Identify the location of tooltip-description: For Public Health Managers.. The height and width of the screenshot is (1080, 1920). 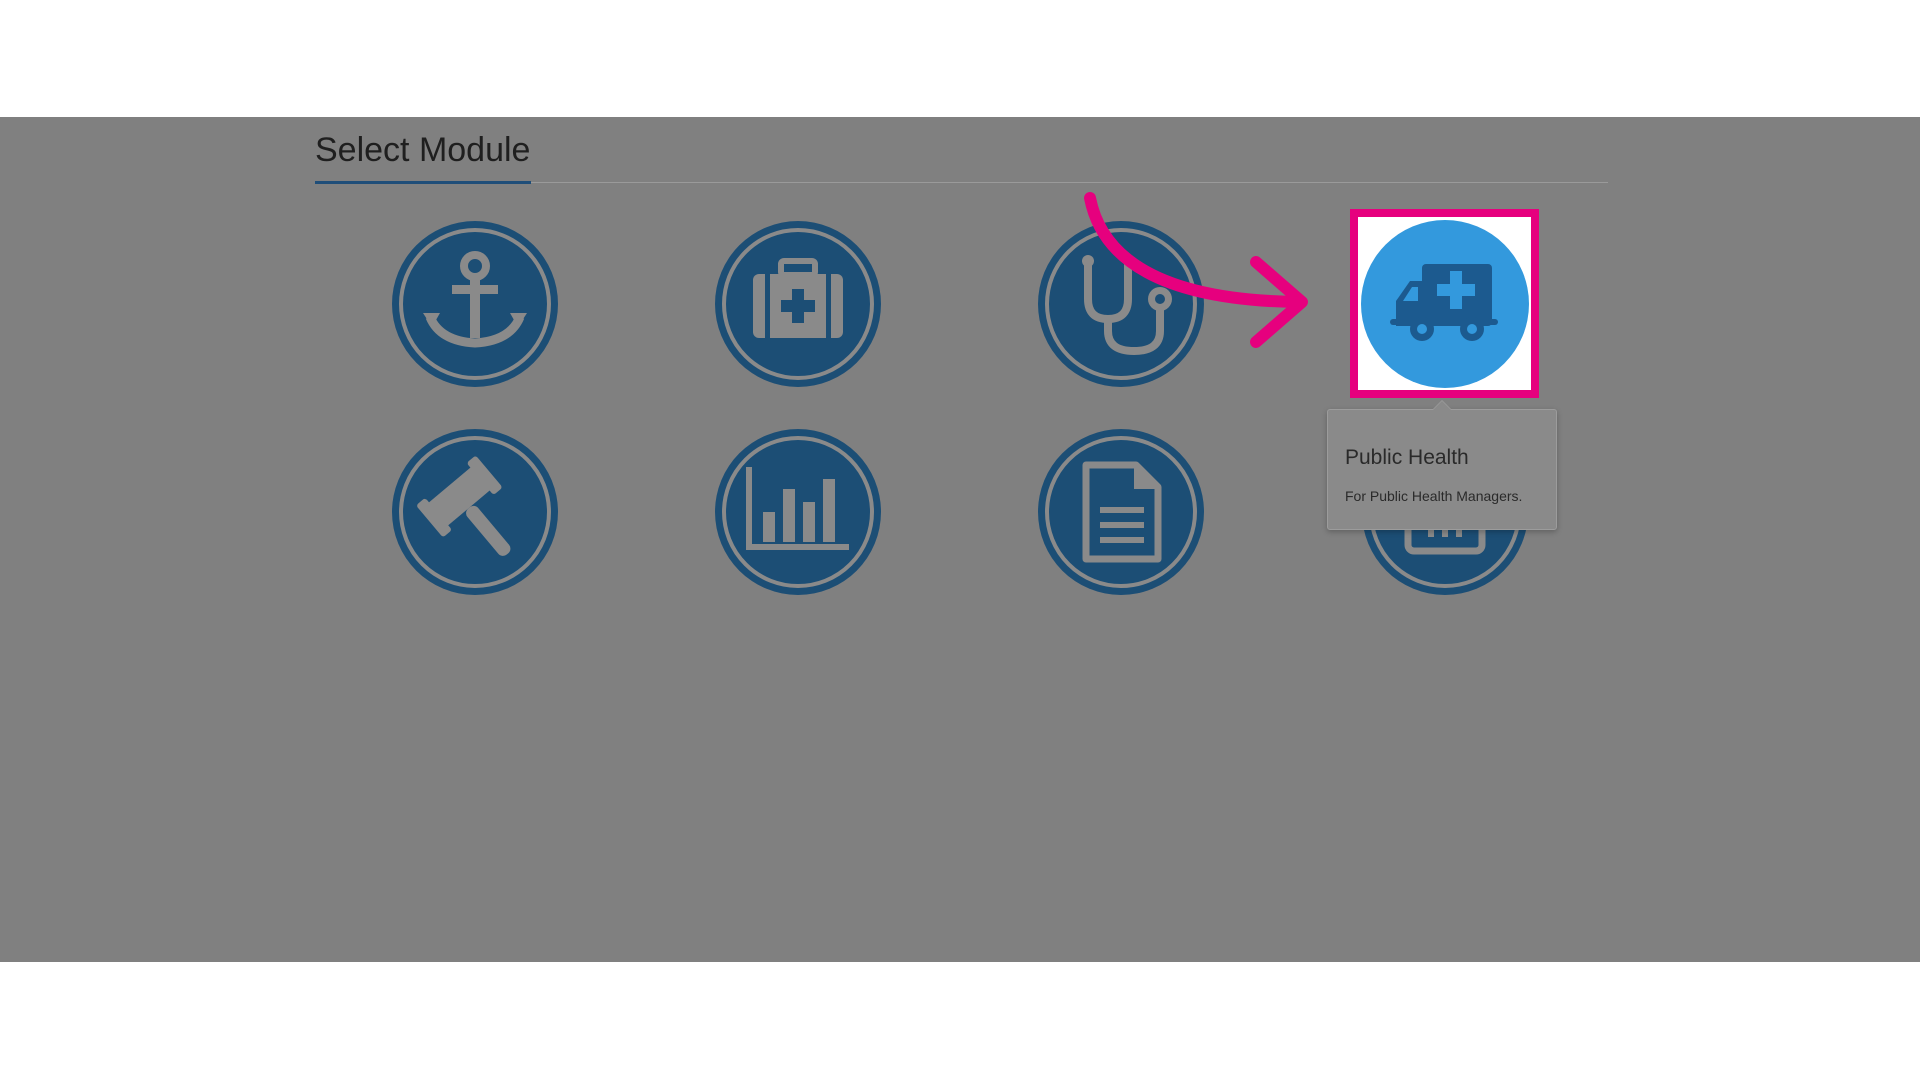
(1434, 496).